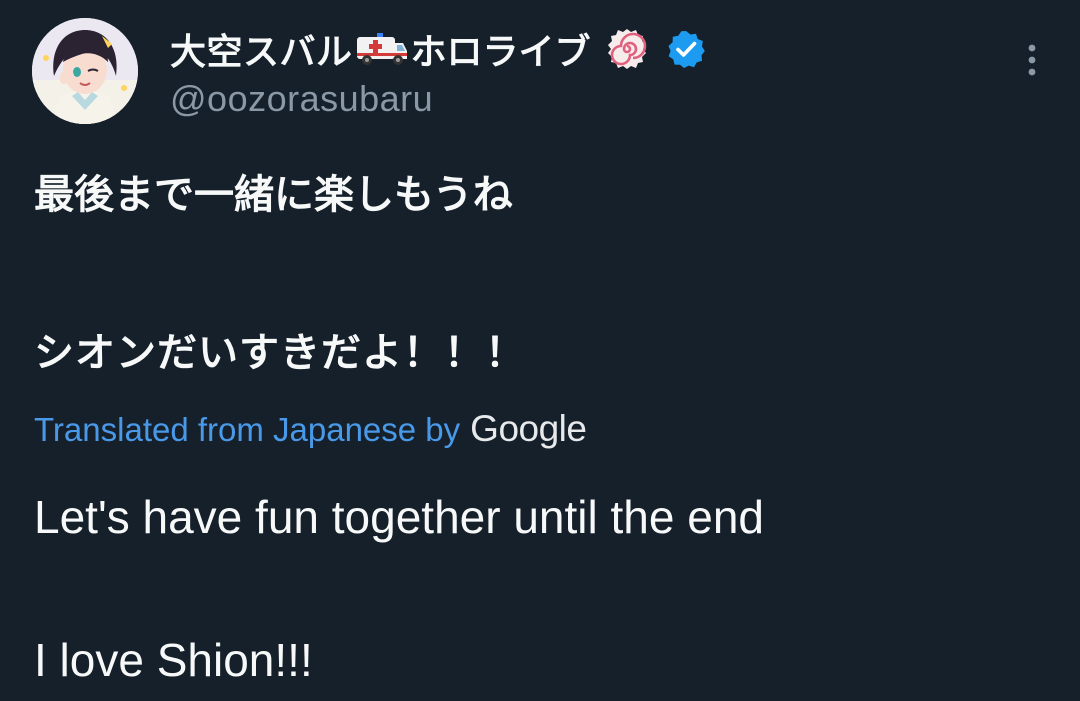  I want to click on display-name: 大空スバル, so click(261, 49).